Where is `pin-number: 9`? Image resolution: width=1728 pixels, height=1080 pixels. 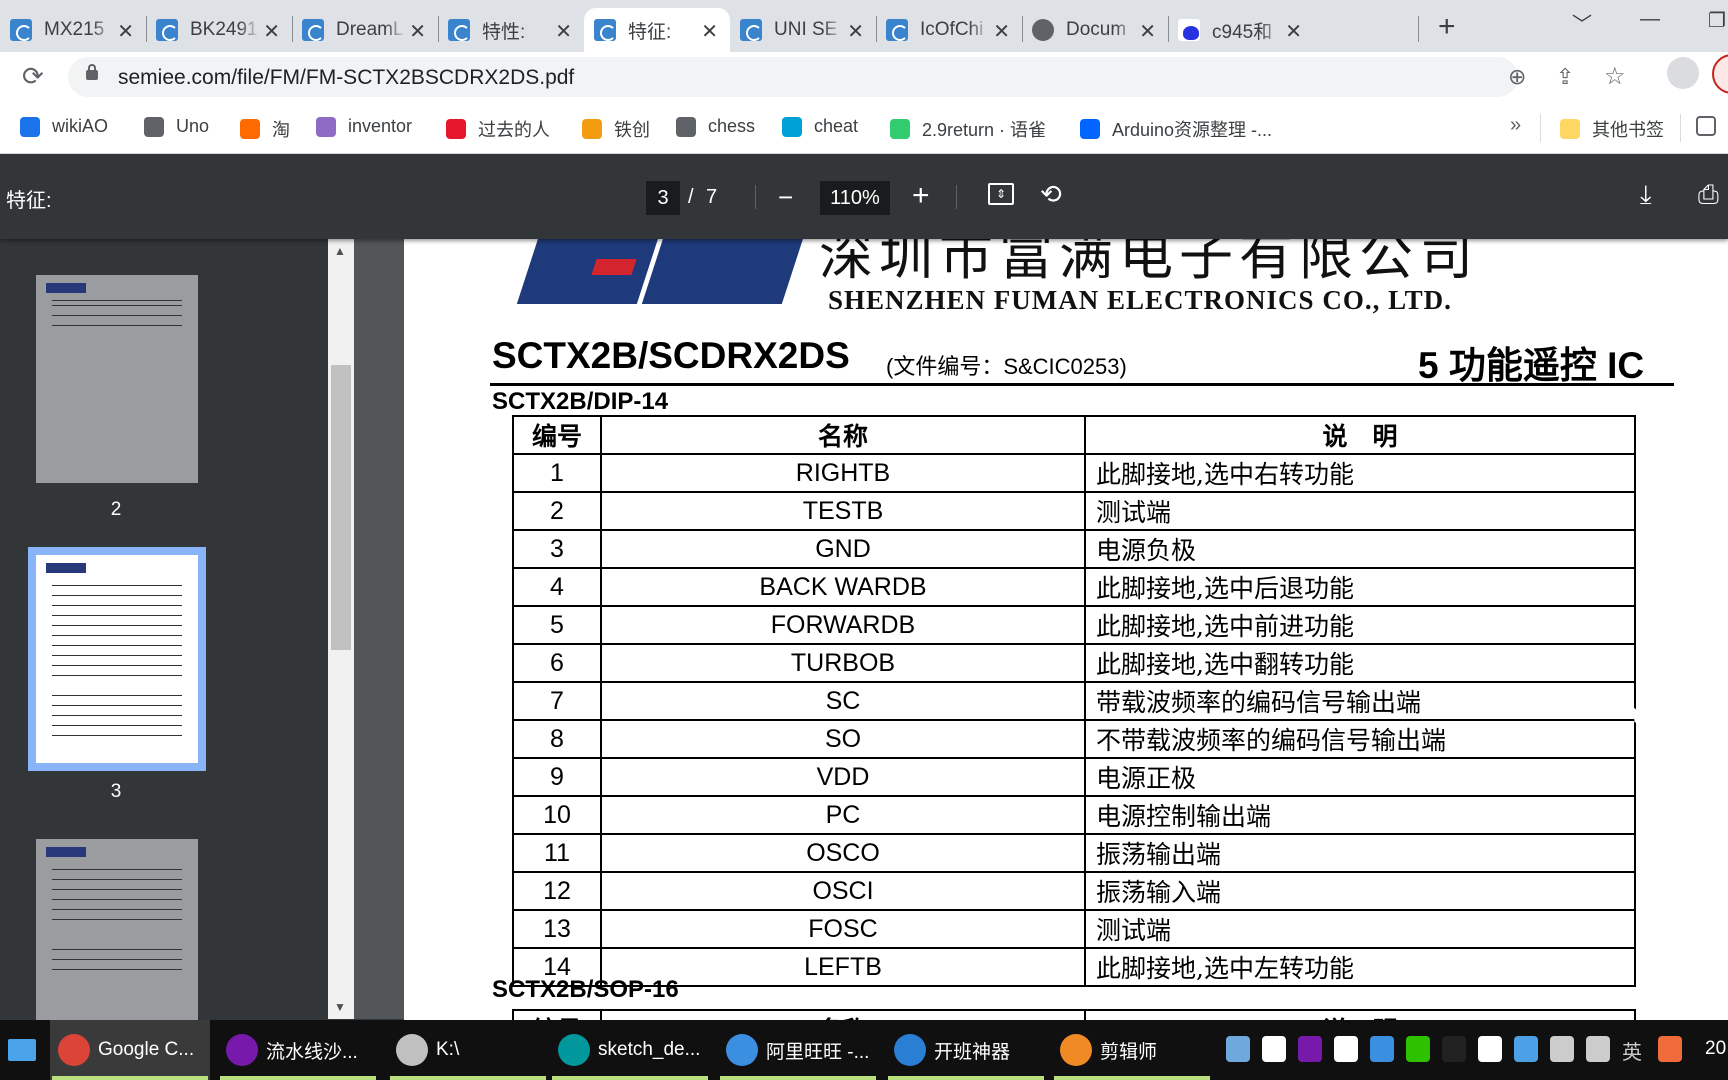
pin-number: 9 is located at coordinates (557, 777).